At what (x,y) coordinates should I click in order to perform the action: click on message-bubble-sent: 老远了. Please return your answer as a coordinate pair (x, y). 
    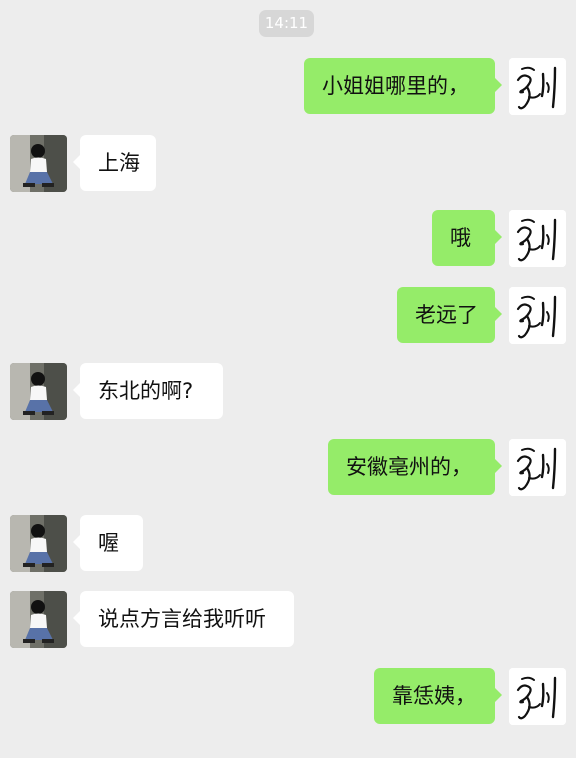
    Looking at the image, I should click on (449, 315).